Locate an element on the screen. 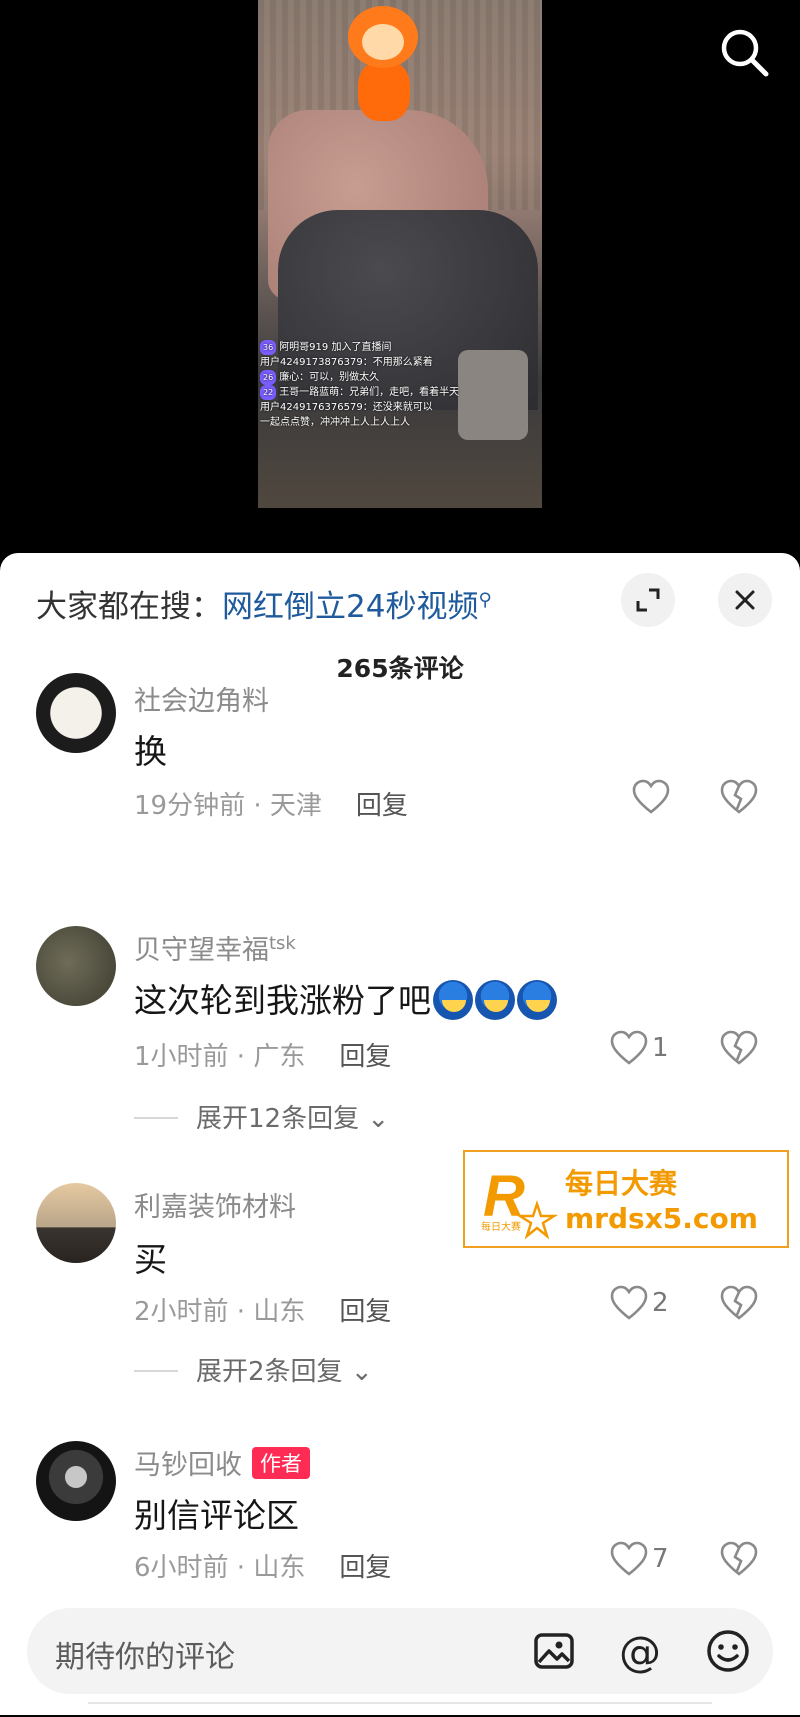 This screenshot has height=1717, width=800. live-chat-line: 36 阿明哥919 加入了直播间 is located at coordinates (395, 347).